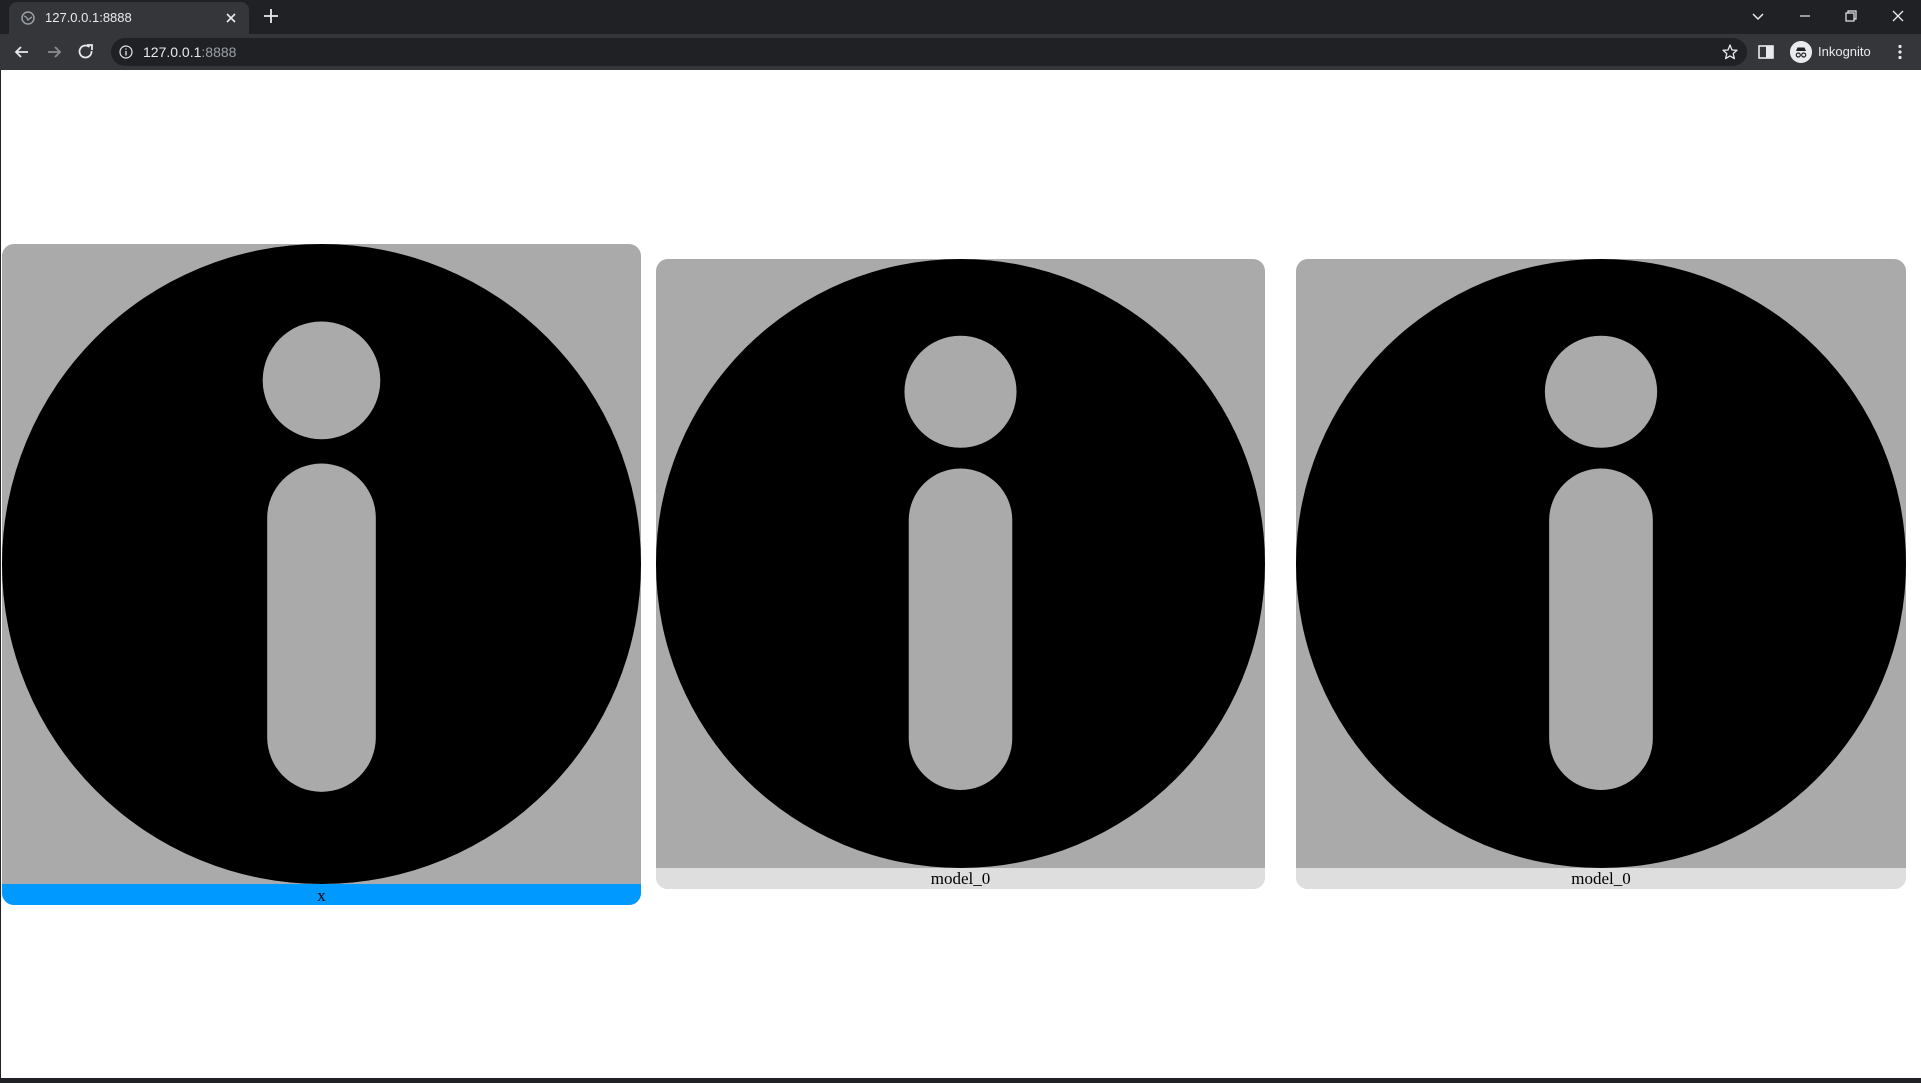 The image size is (1921, 1083). I want to click on incognito-icon, so click(1801, 52).